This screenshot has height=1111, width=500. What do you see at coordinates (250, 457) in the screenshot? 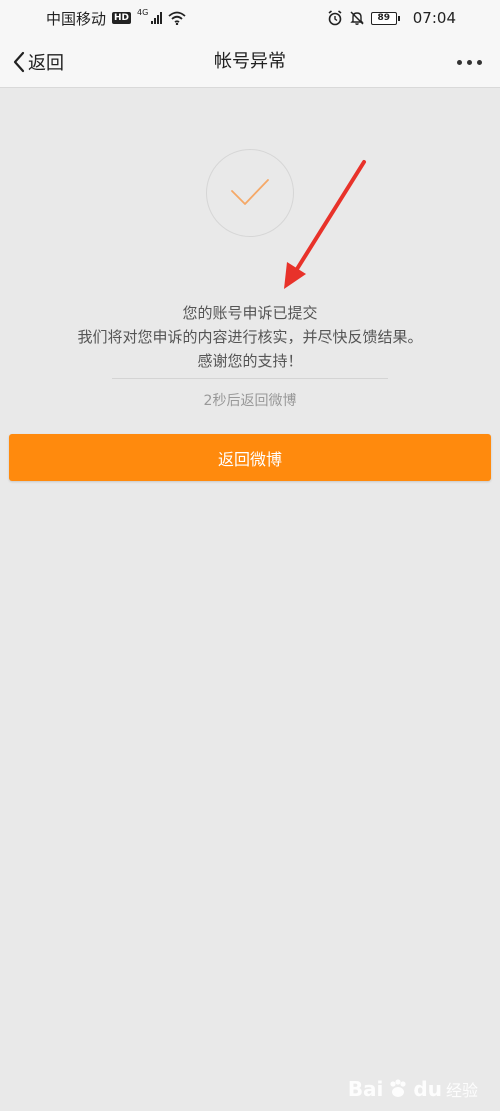
I see `return-to-weibo-button: 返回微博` at bounding box center [250, 457].